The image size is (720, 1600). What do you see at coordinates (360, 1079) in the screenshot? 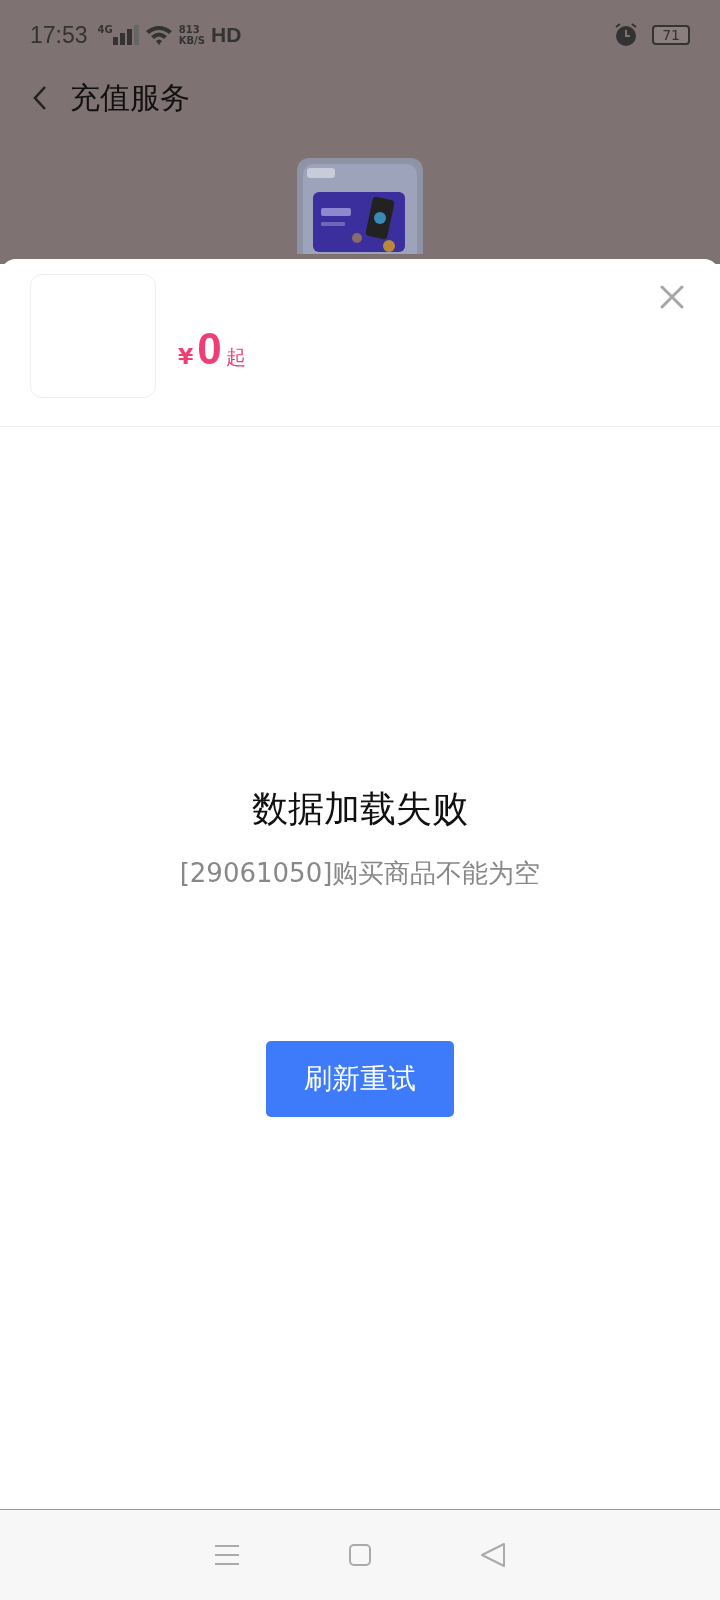
I see `retry-button: 刷新重试` at bounding box center [360, 1079].